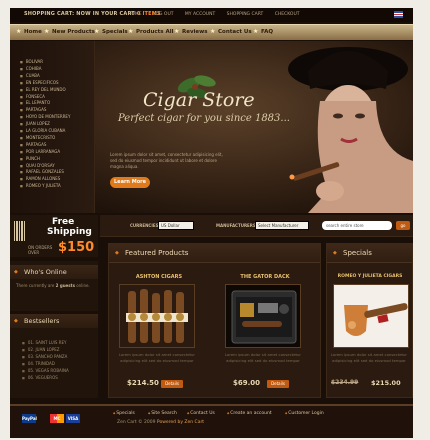  What do you see at coordinates (38, 363) in the screenshot?
I see `bestseller-link: 04. TRINIDAD` at bounding box center [38, 363].